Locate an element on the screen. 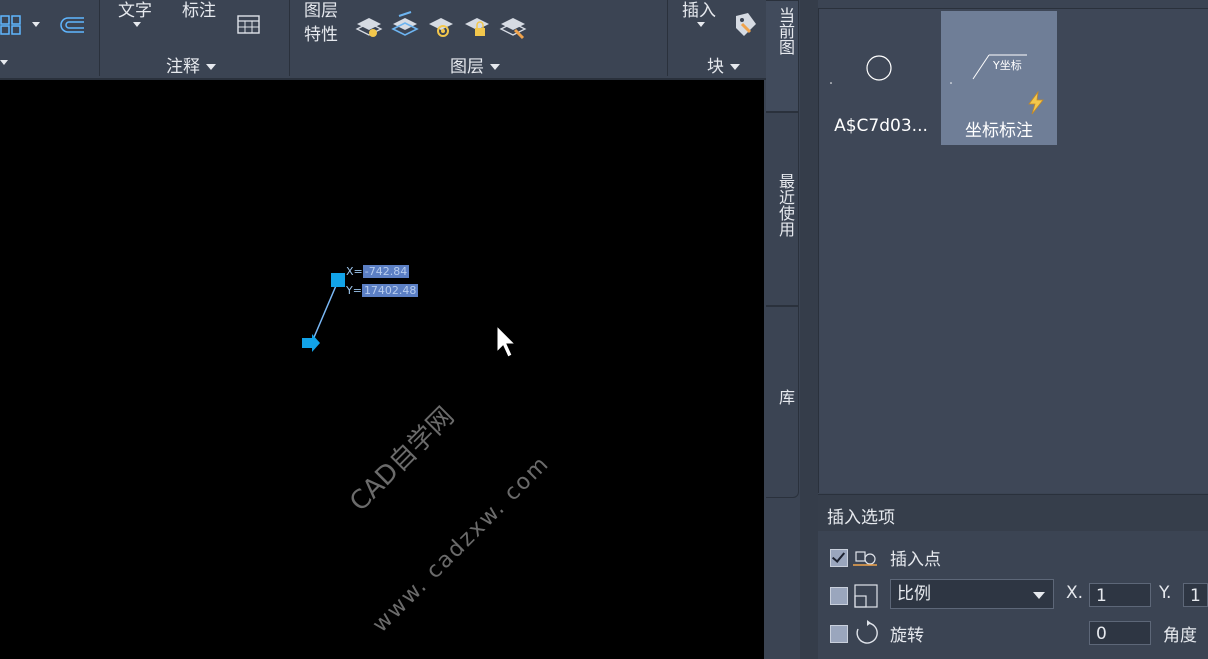 The height and width of the screenshot is (659, 1208). insert-point-icon is located at coordinates (865, 558).